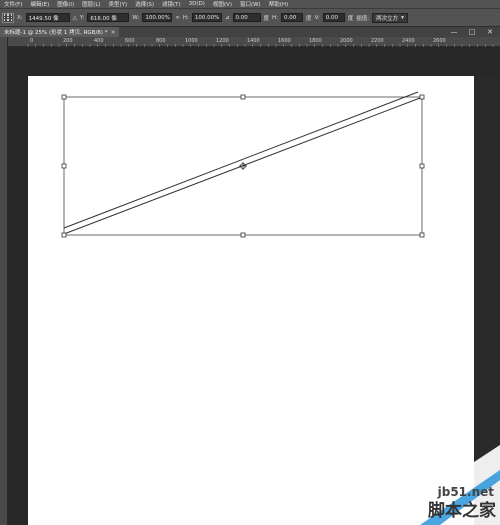 This screenshot has height=525, width=500. Describe the element at coordinates (4, 281) in the screenshot. I see `vertical-ruler` at that location.